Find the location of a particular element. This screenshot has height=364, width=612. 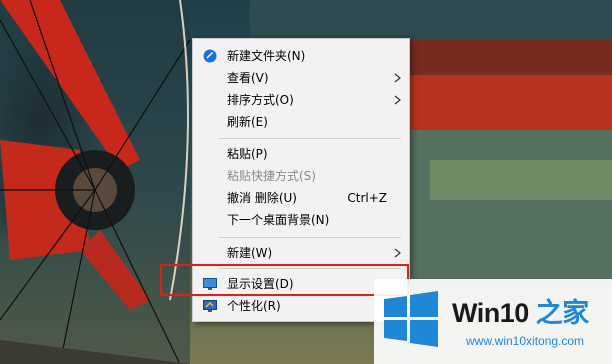

menu-item-label: 粘贴(P) is located at coordinates (247, 154).